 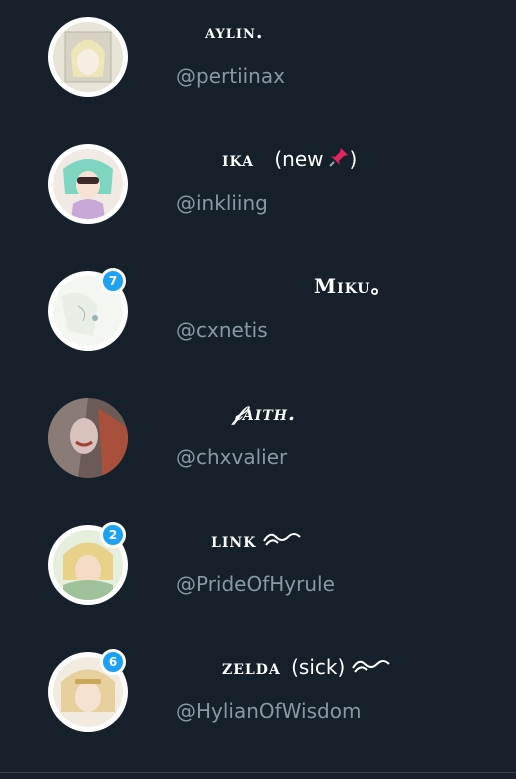 I want to click on divider, so click(x=258, y=772).